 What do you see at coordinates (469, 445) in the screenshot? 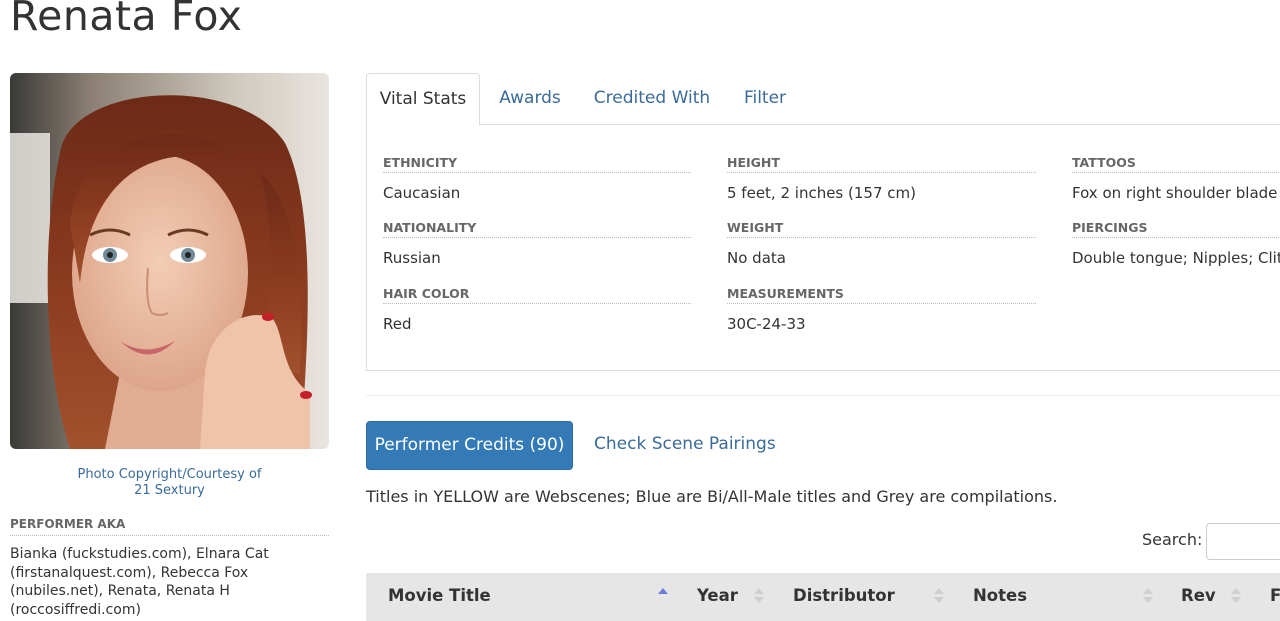
I see `performer-credits-button: Performer Credits (90)` at bounding box center [469, 445].